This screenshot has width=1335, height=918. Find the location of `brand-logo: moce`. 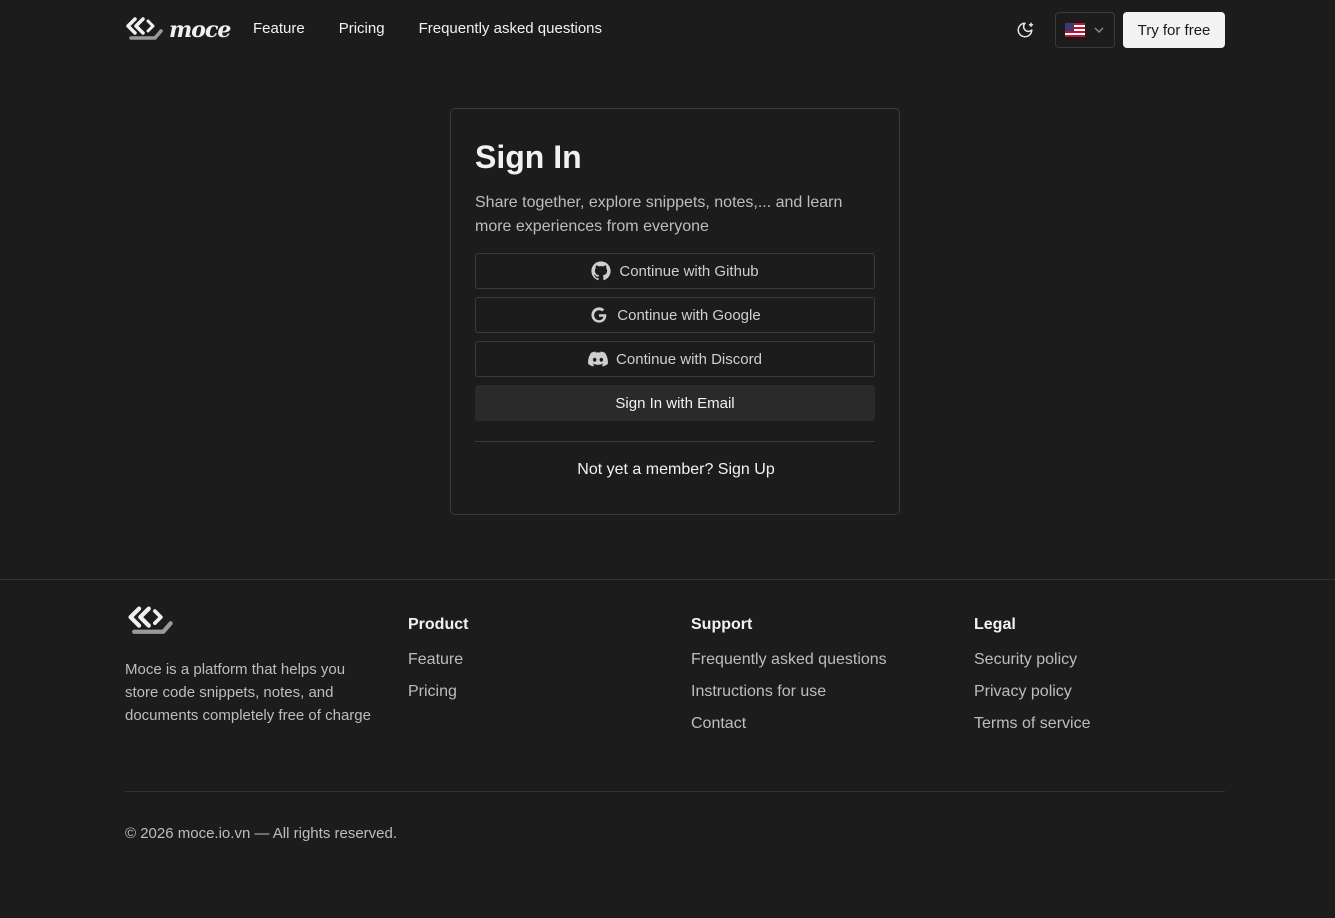

brand-logo: moce is located at coordinates (178, 30).